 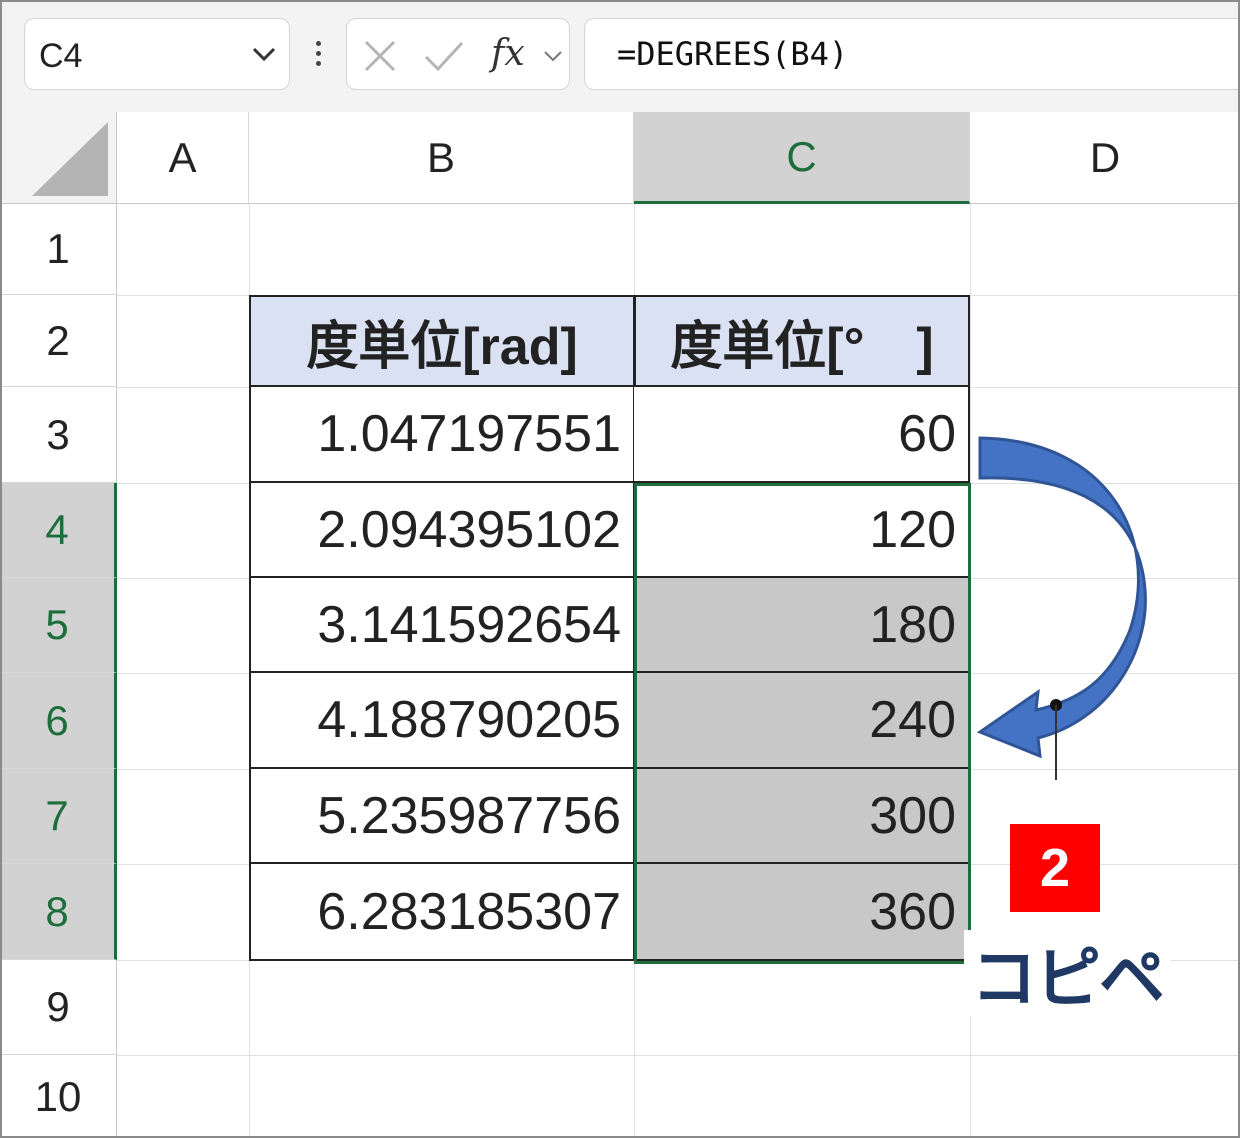 What do you see at coordinates (61, 56) in the screenshot?
I see `name-box-value: C4` at bounding box center [61, 56].